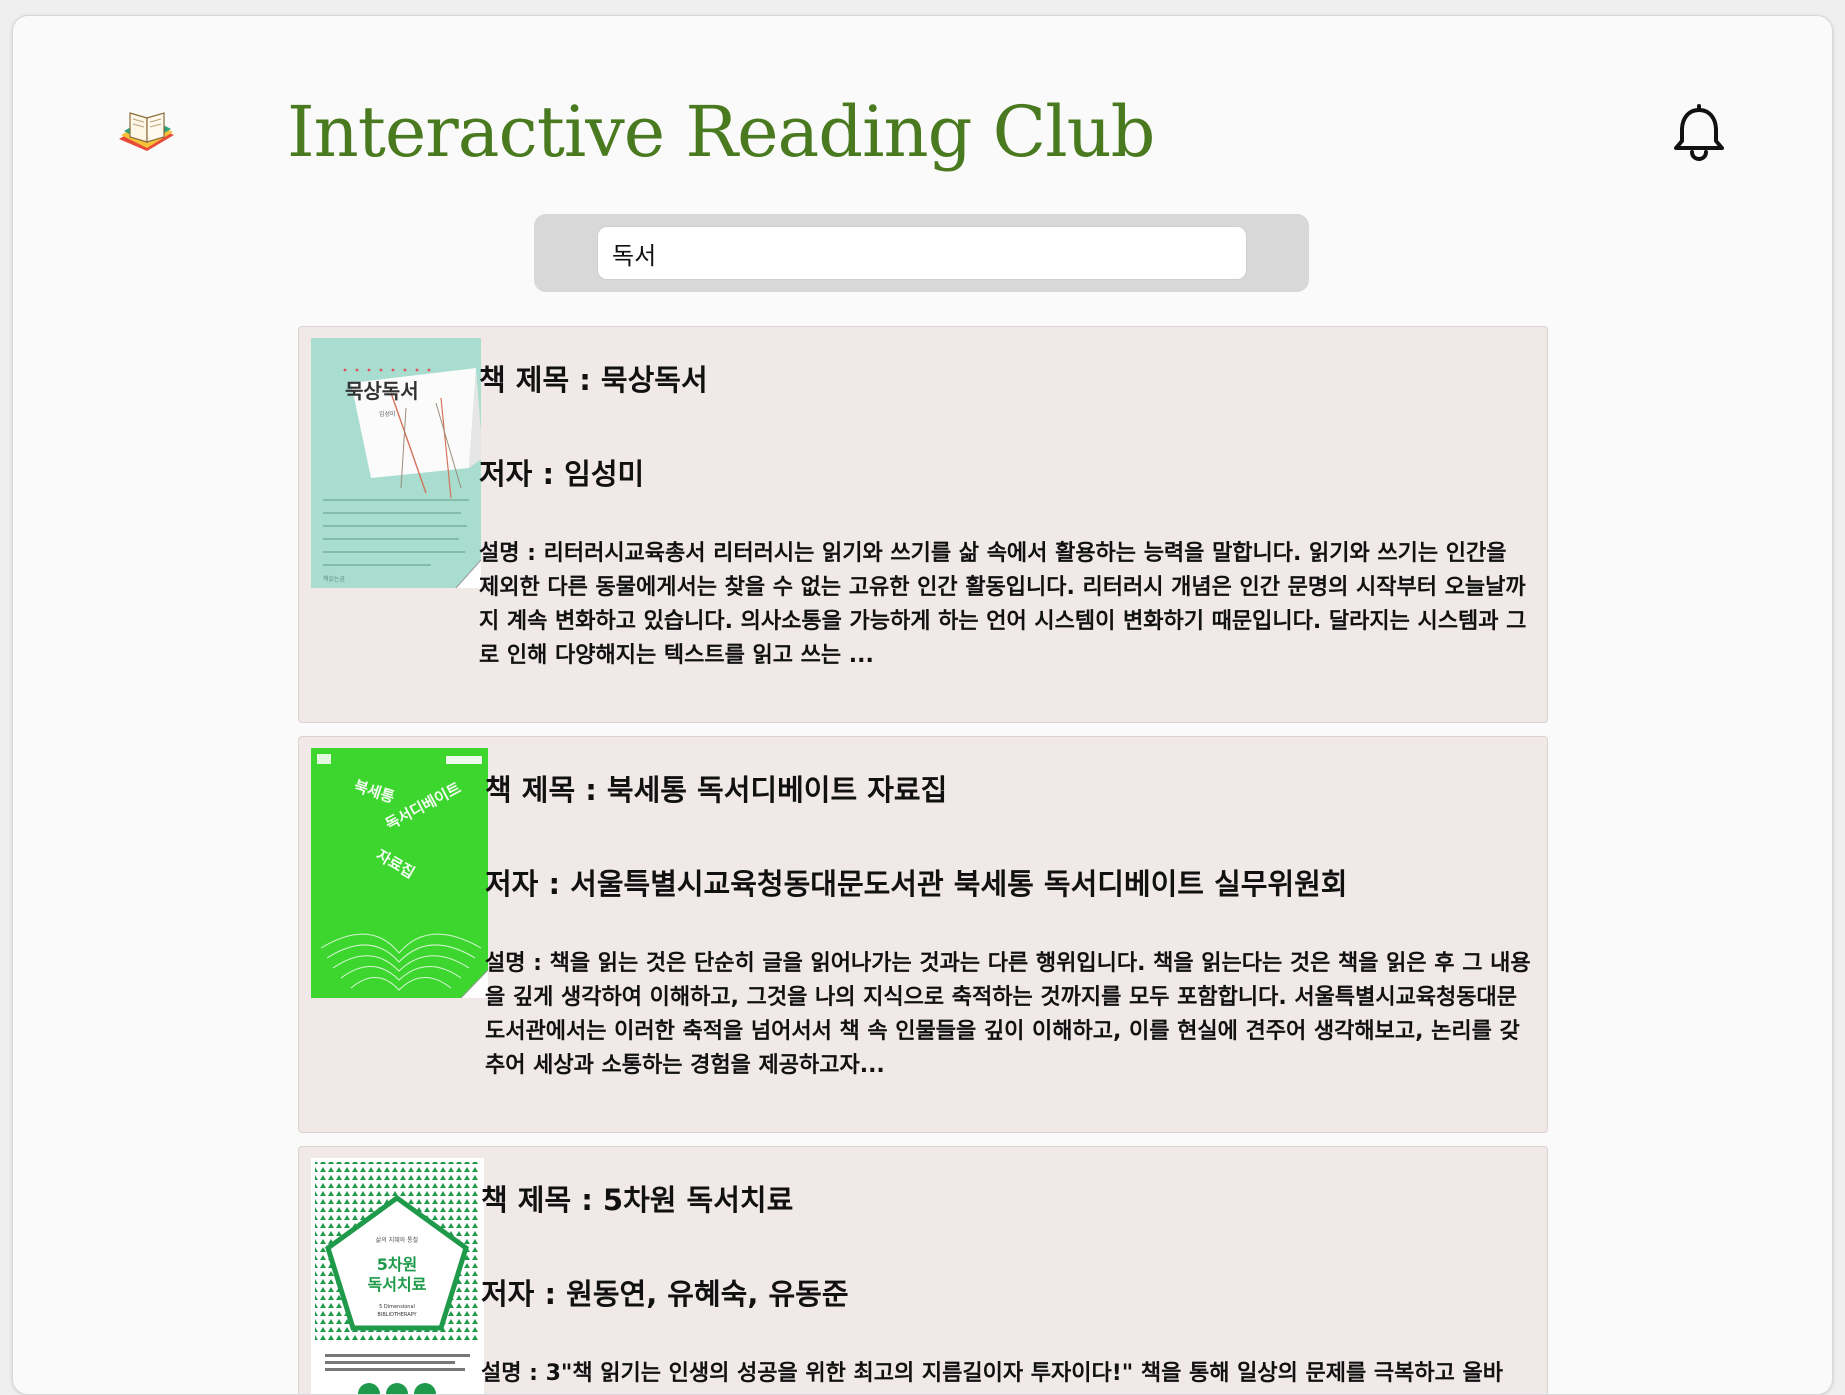 This screenshot has height=1395, width=1845. I want to click on svg-text: 삶의 지혜와 통찰, so click(397, 1240).